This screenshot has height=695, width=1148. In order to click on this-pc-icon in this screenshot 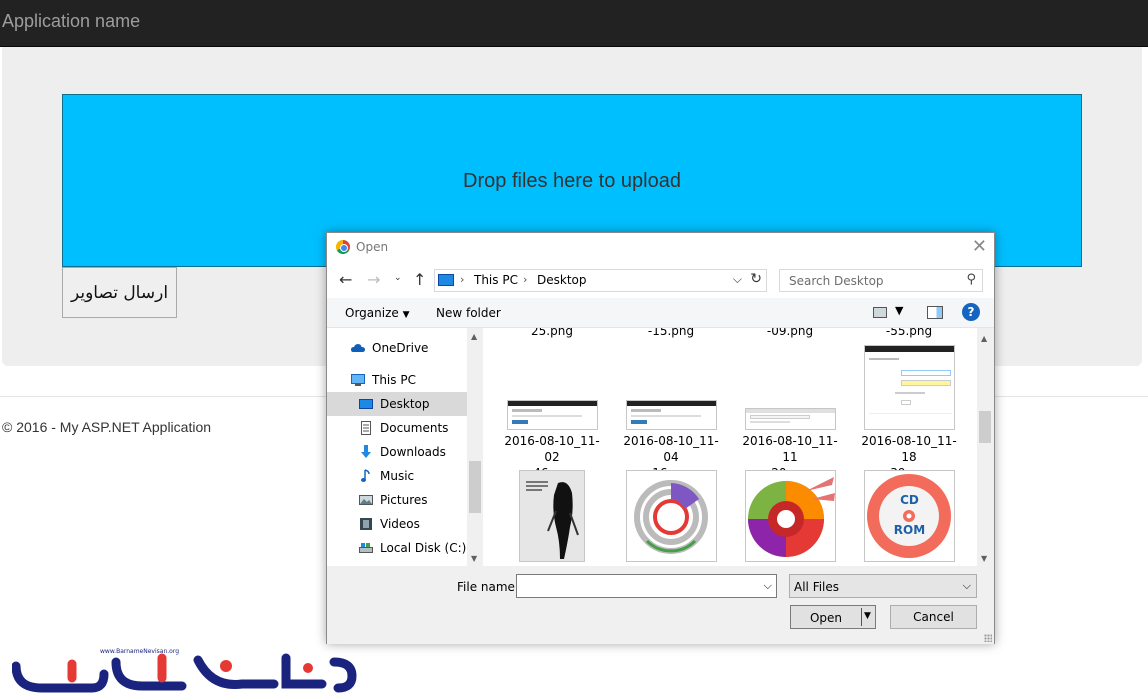, I will do `click(446, 280)`.